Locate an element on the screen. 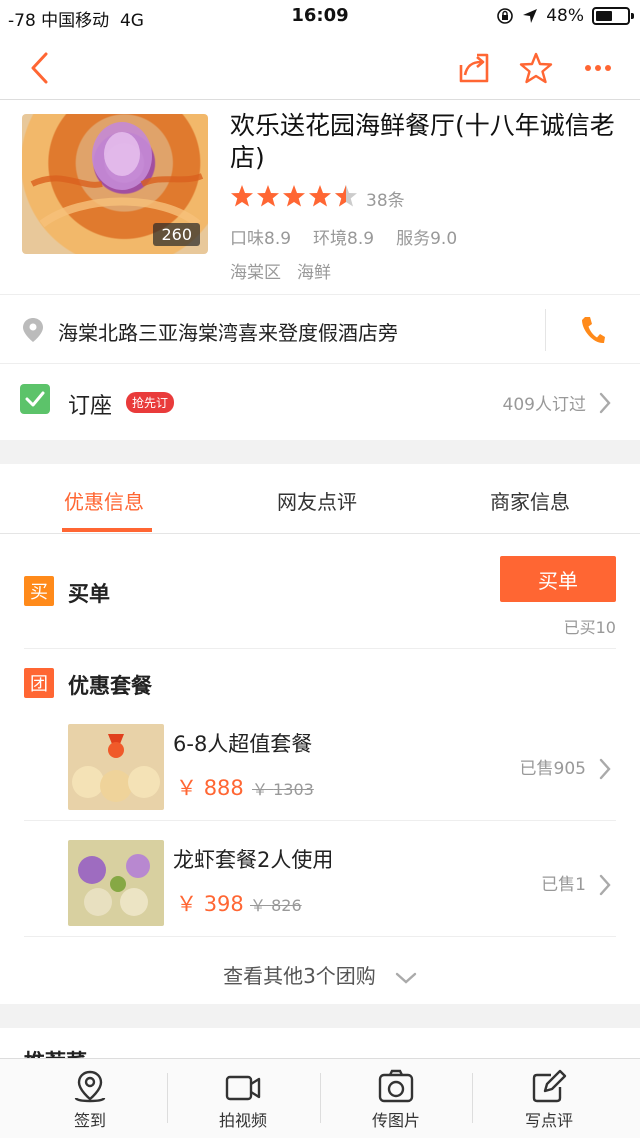 The image size is (640, 1138). environment-score: 环境8.9 is located at coordinates (344, 239).